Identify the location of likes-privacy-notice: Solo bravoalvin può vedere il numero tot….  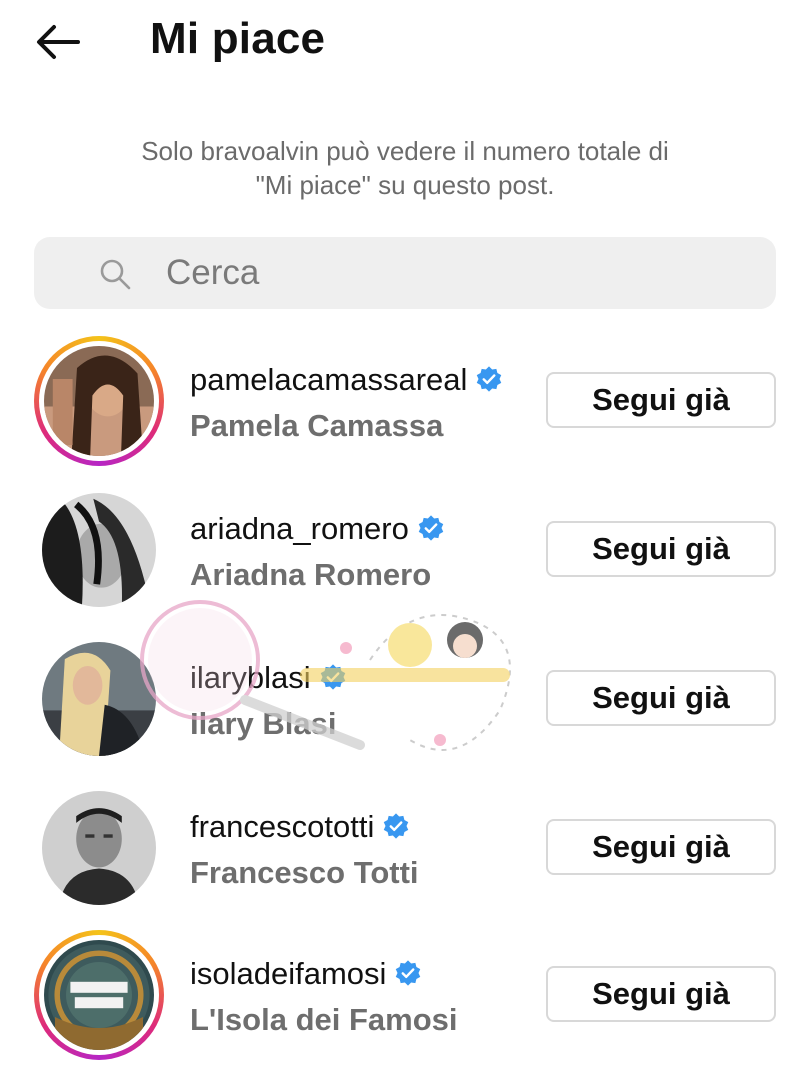
(405, 168).